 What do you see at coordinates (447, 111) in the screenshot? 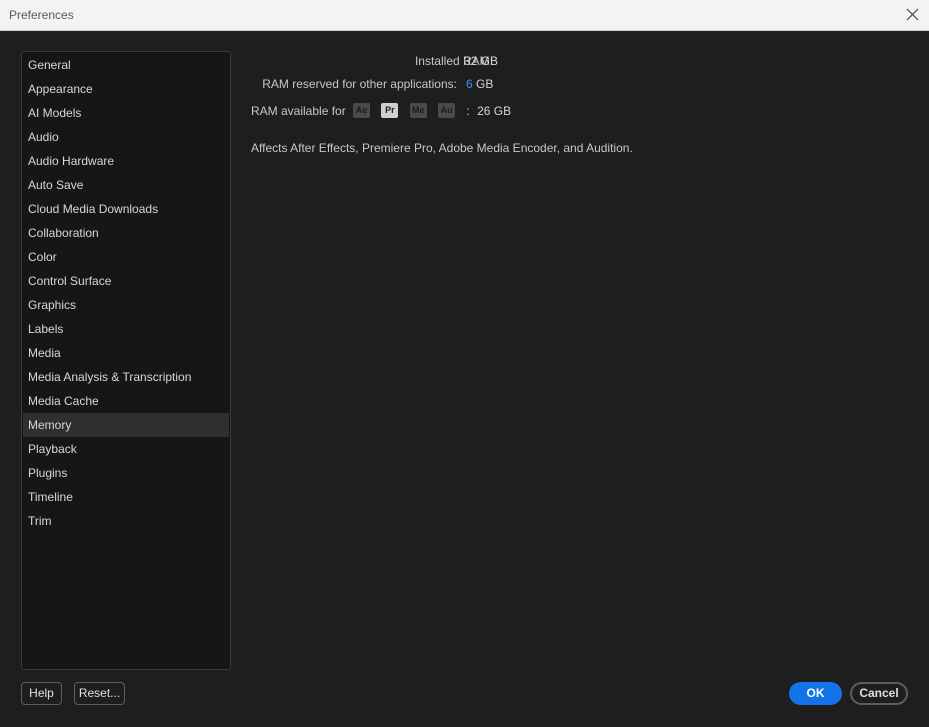
I see `audition-app-icon: Au` at bounding box center [447, 111].